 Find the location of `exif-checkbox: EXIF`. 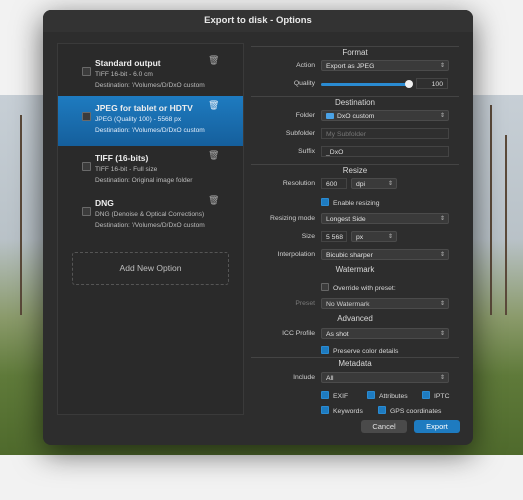

exif-checkbox: EXIF is located at coordinates (334, 395).